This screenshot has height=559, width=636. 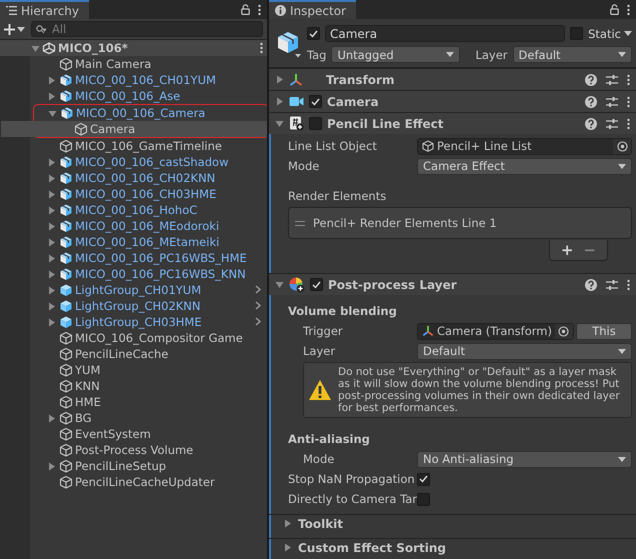 I want to click on hierarchy-item: MICO_00_106_HohoC, so click(x=133, y=210).